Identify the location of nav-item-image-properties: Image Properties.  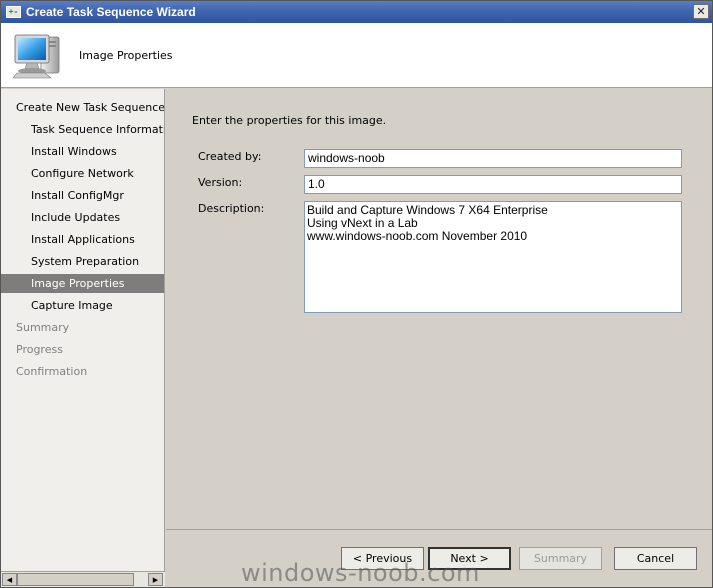
(82, 283).